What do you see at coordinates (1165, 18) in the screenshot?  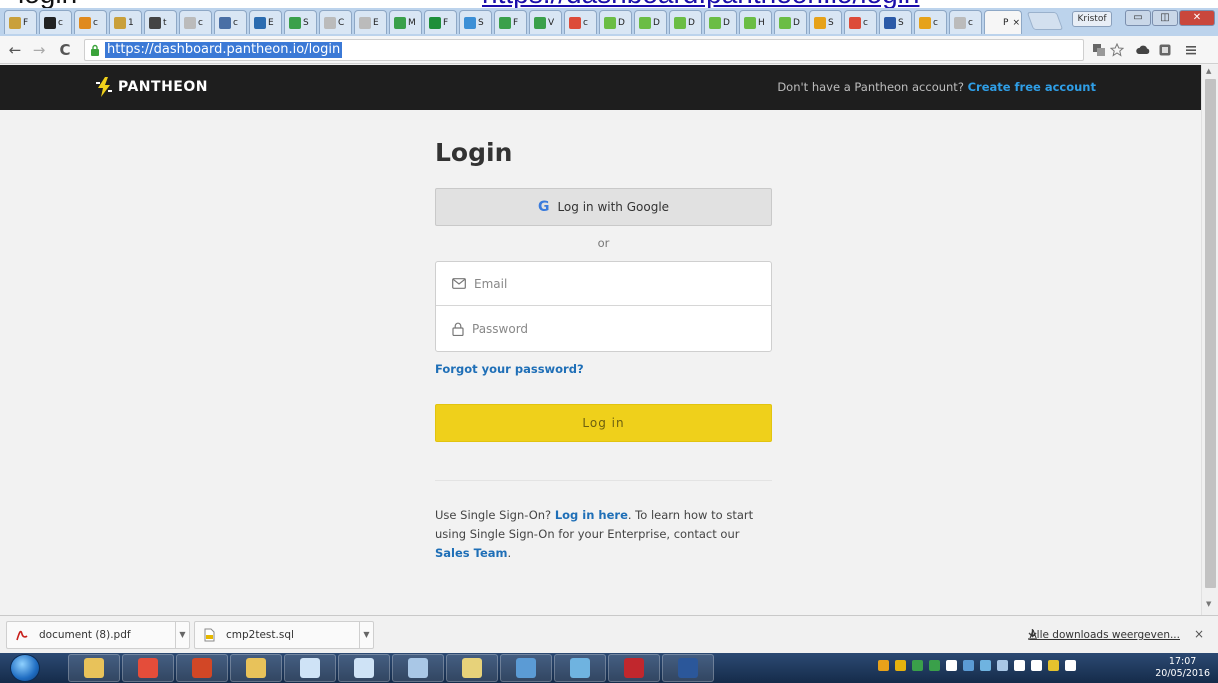 I see `maximize-button: ◫` at bounding box center [1165, 18].